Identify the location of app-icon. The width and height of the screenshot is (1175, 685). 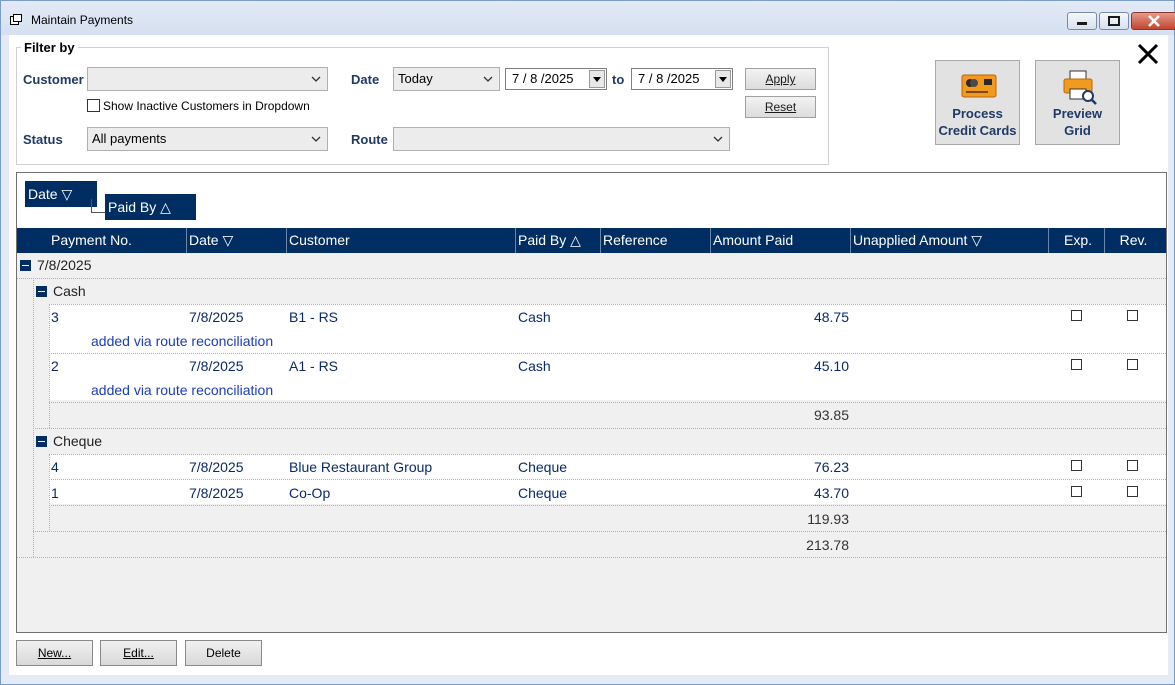
(16, 19).